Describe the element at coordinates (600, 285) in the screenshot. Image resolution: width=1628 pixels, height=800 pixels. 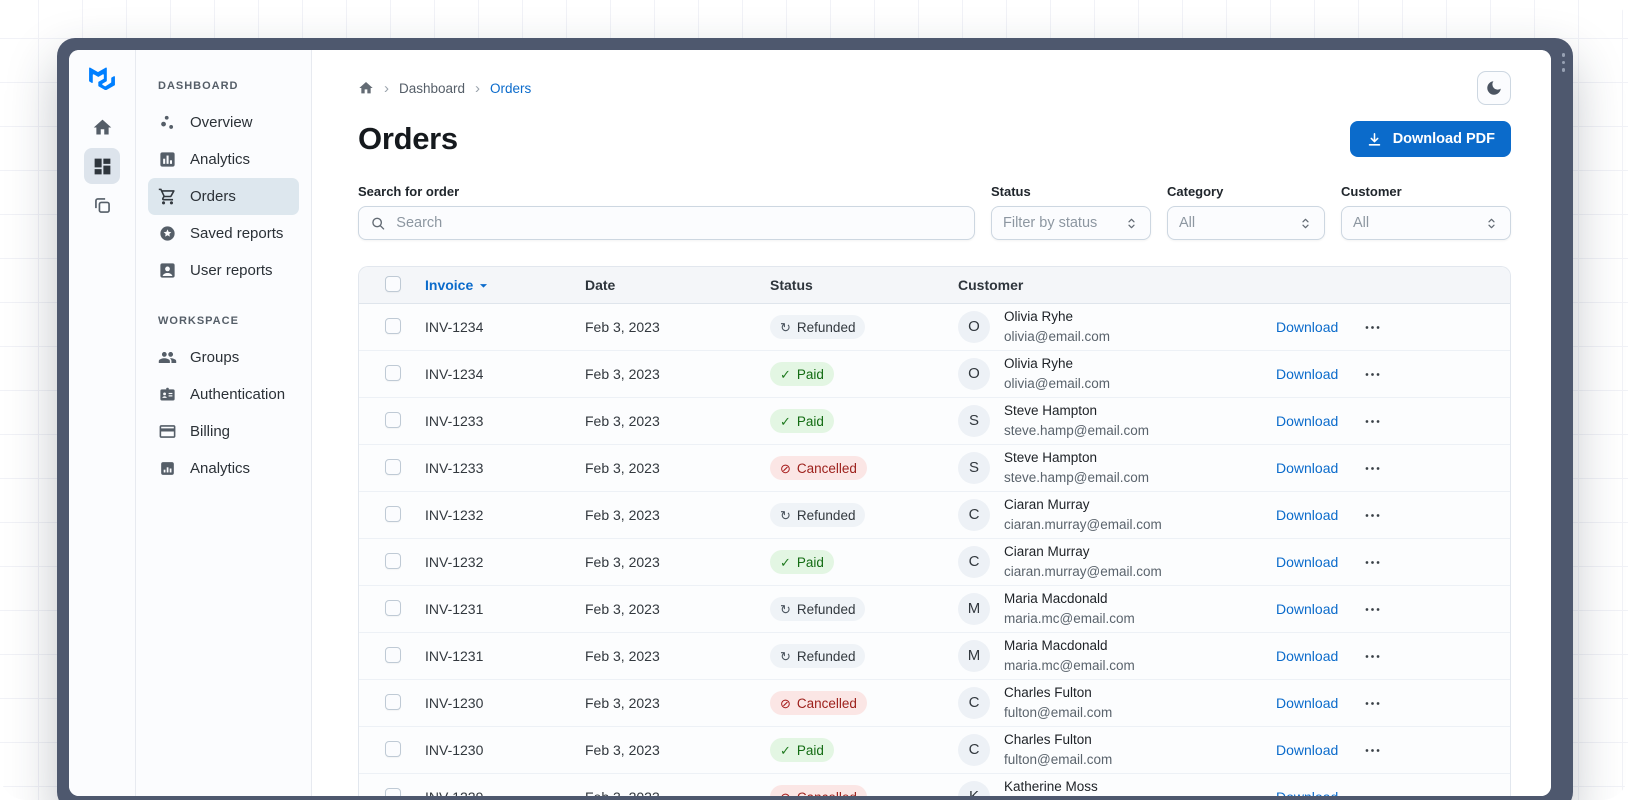
I see `column-header-date: Date` at that location.